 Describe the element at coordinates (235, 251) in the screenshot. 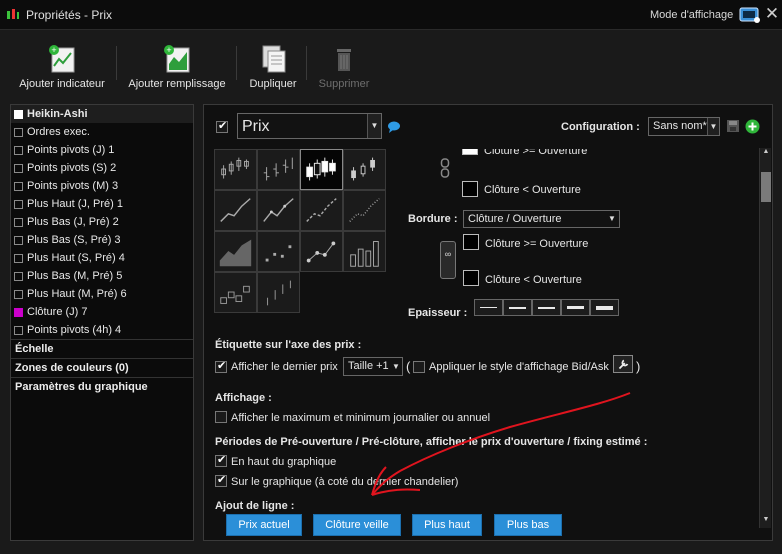

I see `chart-type-area` at that location.